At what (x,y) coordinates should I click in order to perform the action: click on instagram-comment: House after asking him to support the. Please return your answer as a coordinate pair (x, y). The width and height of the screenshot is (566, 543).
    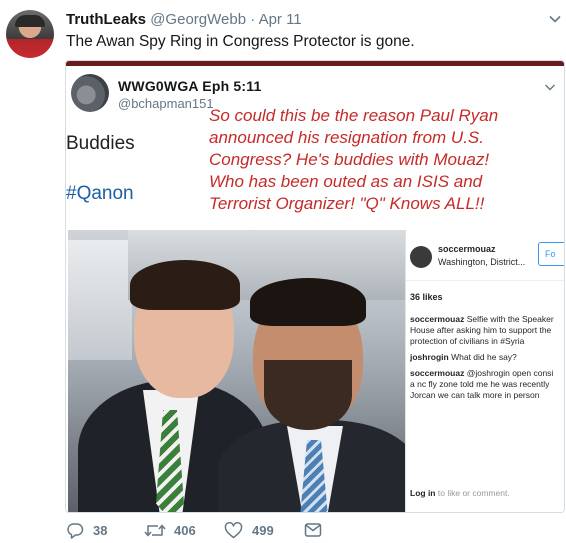
    Looking at the image, I should click on (487, 330).